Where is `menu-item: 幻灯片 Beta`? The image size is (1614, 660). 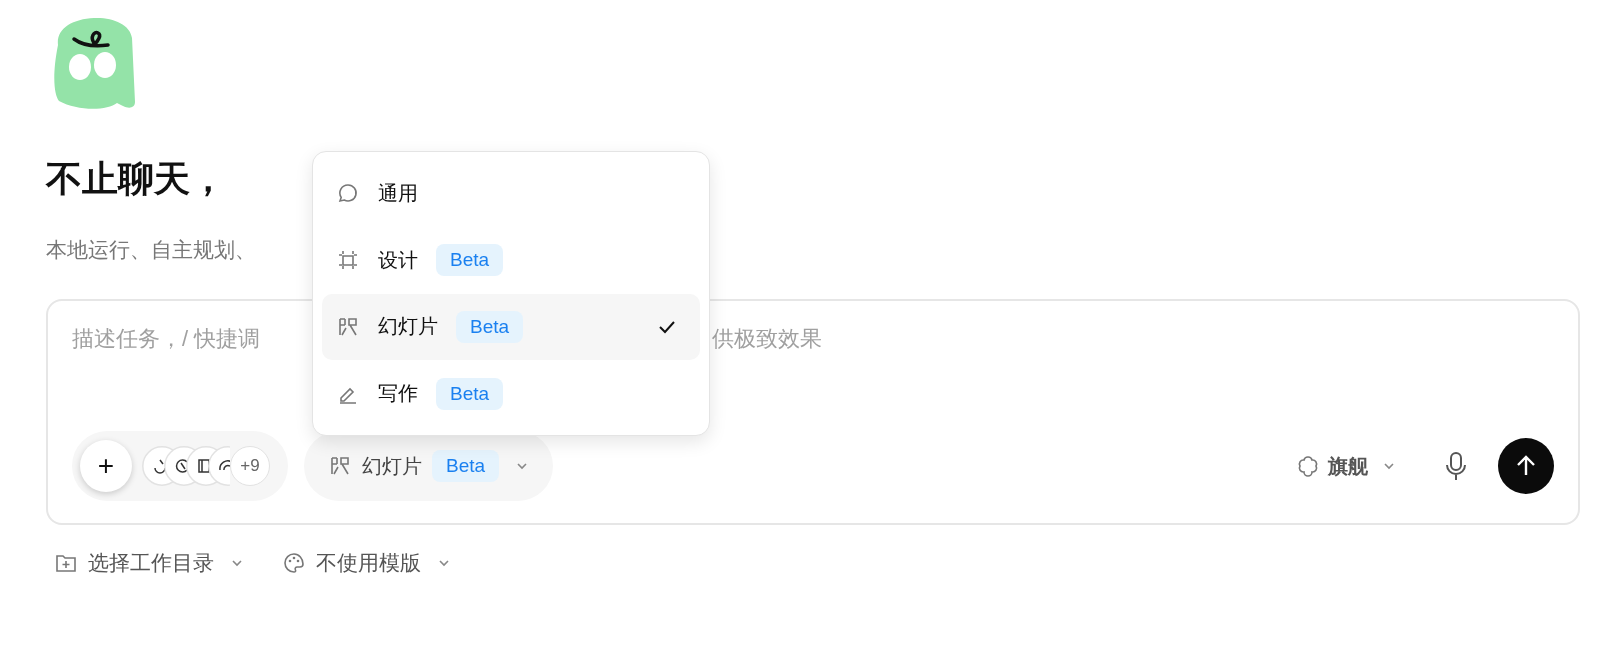
menu-item: 幻灯片 Beta is located at coordinates (511, 327).